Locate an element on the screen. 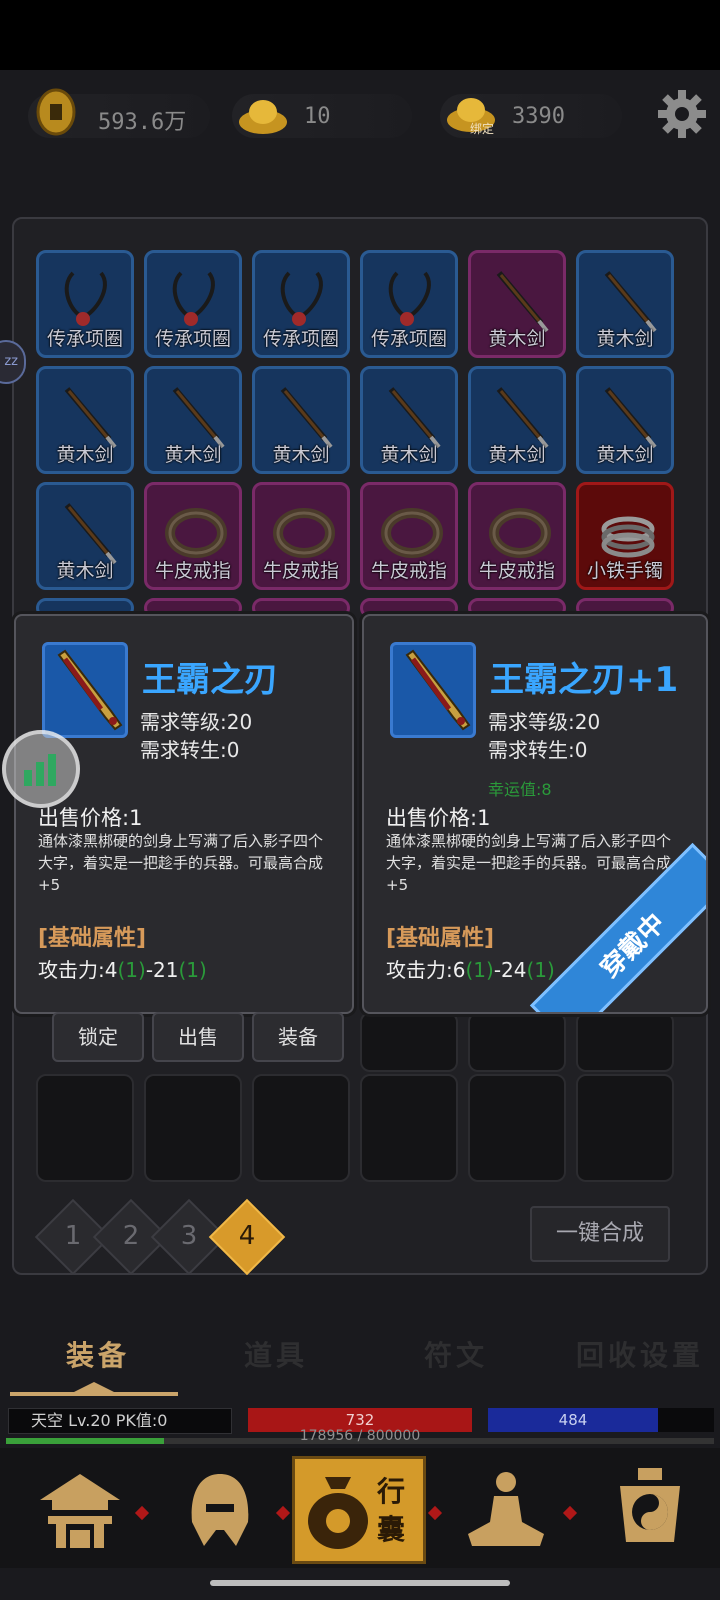 The width and height of the screenshot is (720, 1600). luck-value: 幸运值:8 is located at coordinates (520, 789).